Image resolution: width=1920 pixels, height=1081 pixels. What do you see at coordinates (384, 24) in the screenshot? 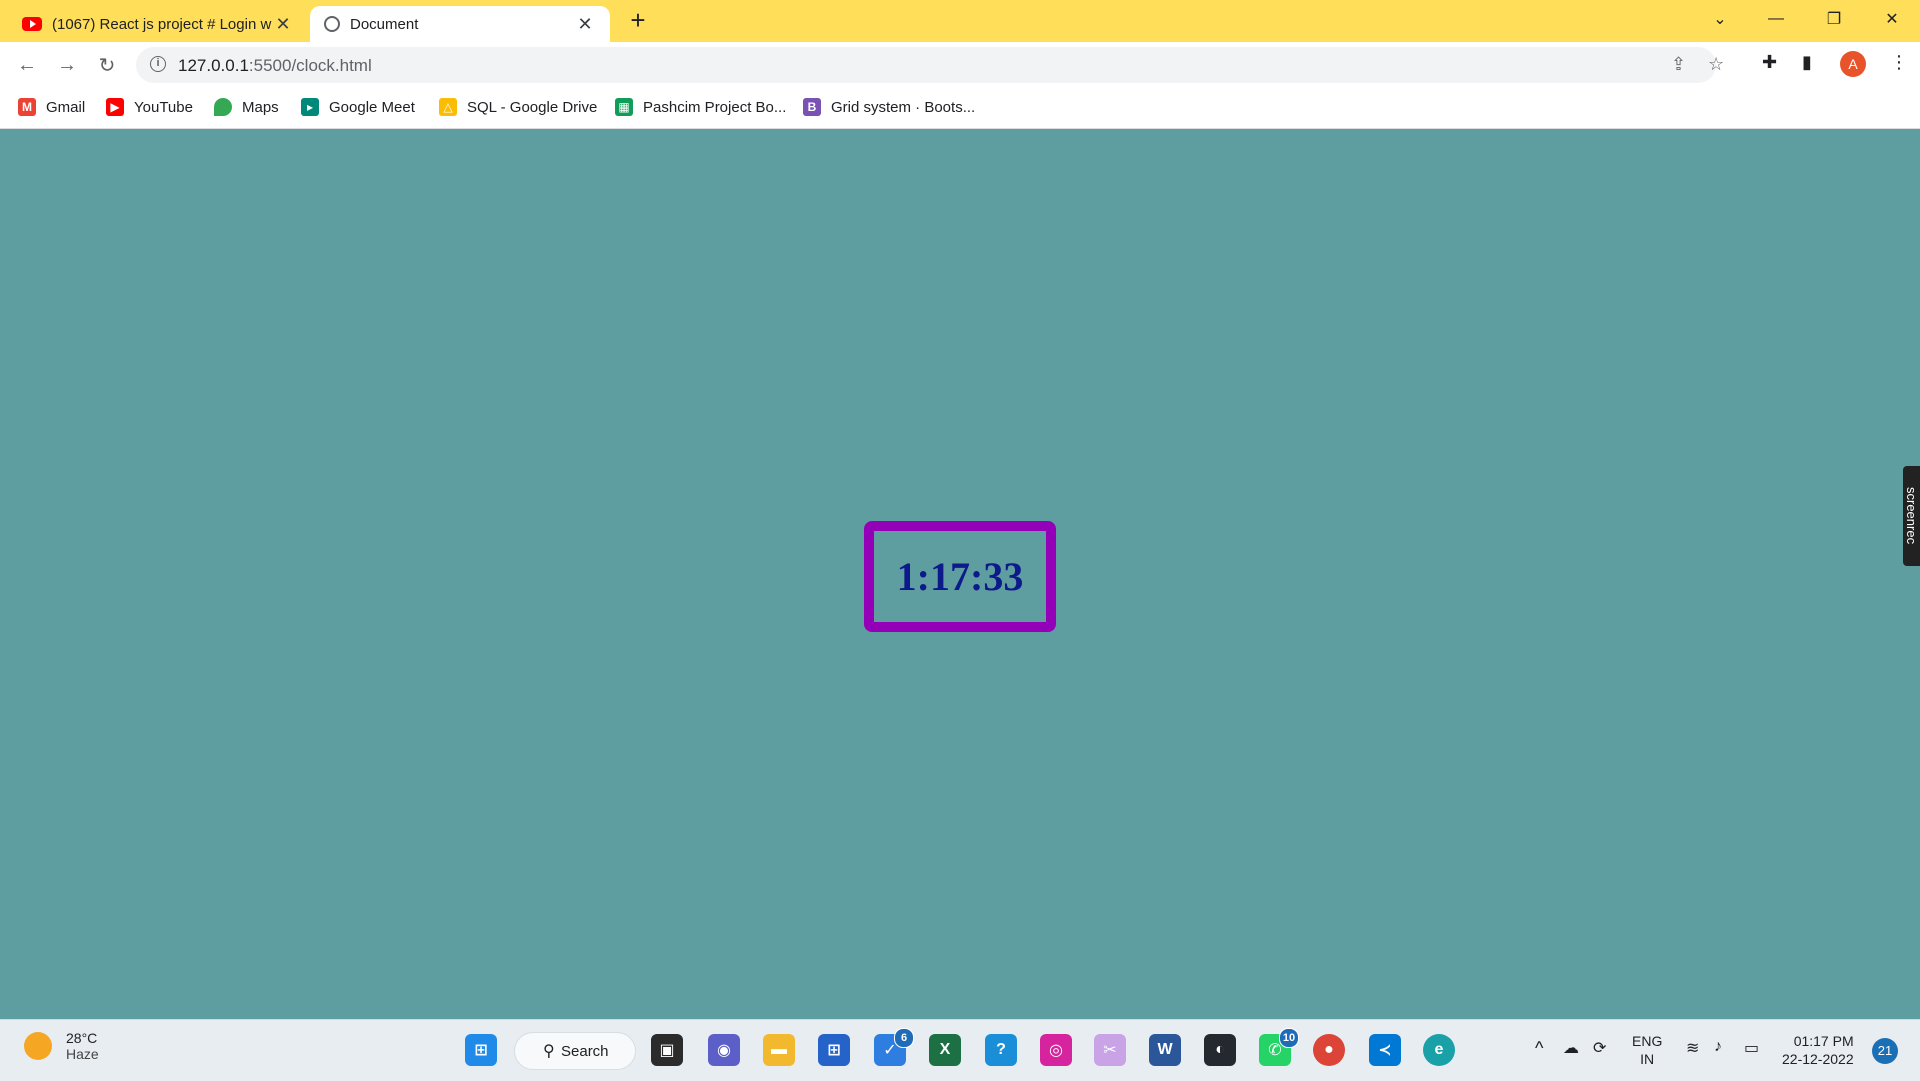
I see `tab-title: Document` at bounding box center [384, 24].